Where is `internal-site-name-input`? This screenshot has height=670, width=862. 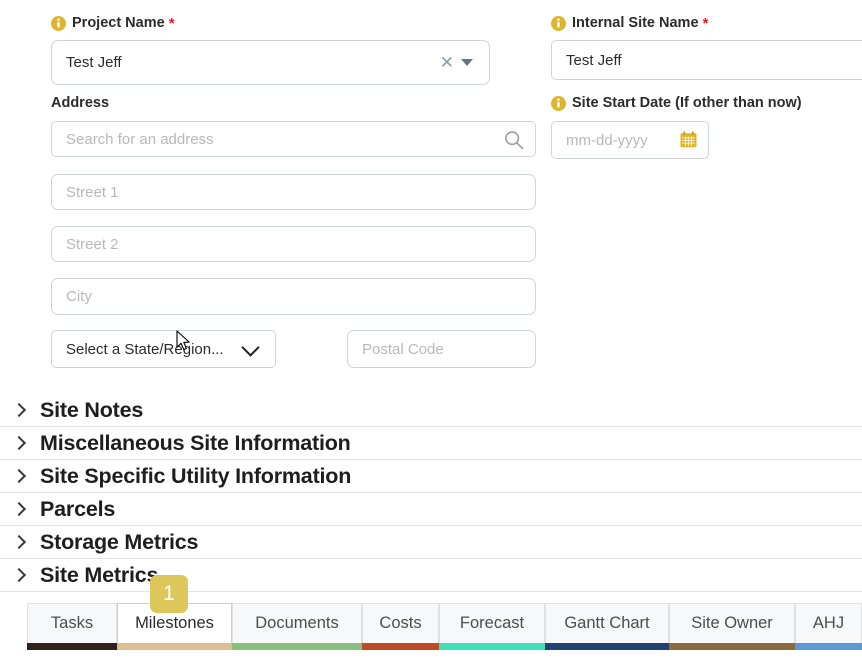 internal-site-name-input is located at coordinates (706, 60).